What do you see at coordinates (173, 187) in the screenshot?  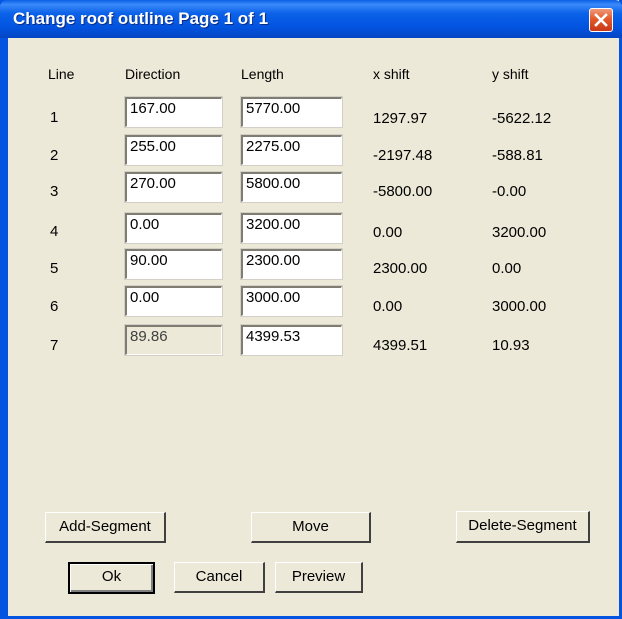 I see `row-3-direction-input: 270.00` at bounding box center [173, 187].